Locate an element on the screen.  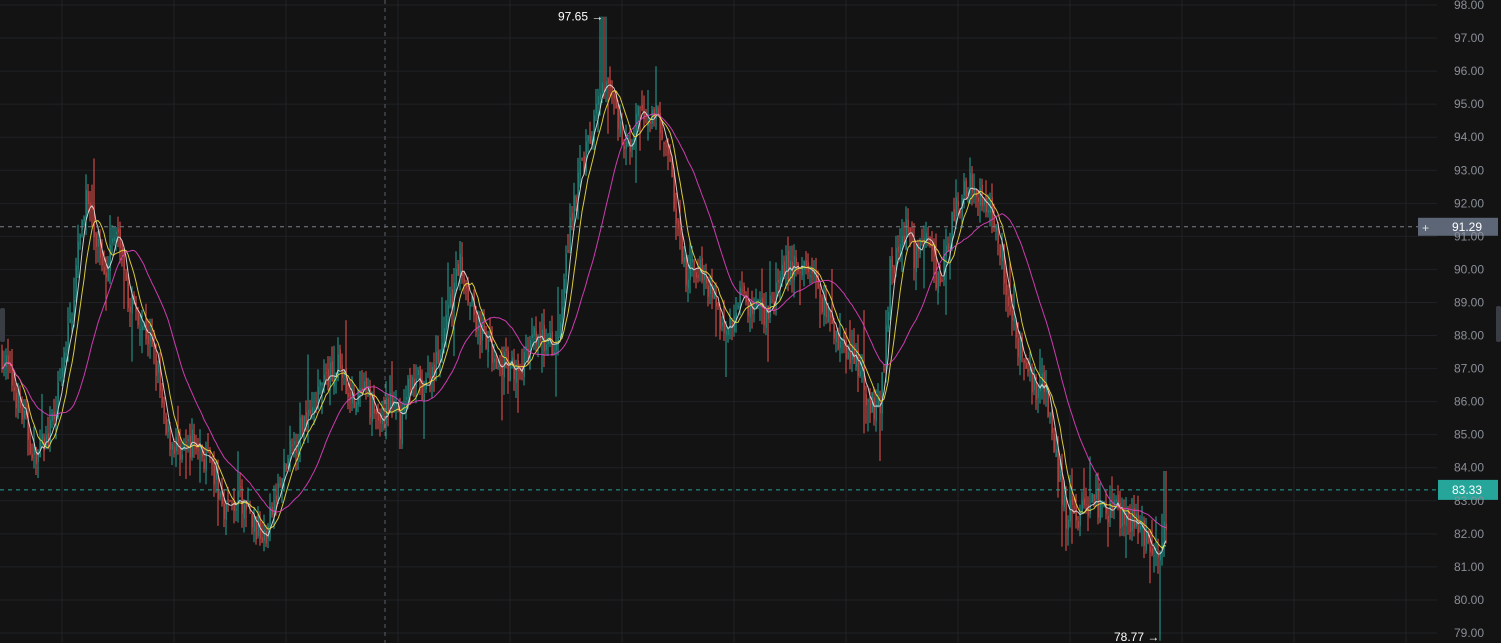
y-tick-label: 94.00 is located at coordinates (1469, 137).